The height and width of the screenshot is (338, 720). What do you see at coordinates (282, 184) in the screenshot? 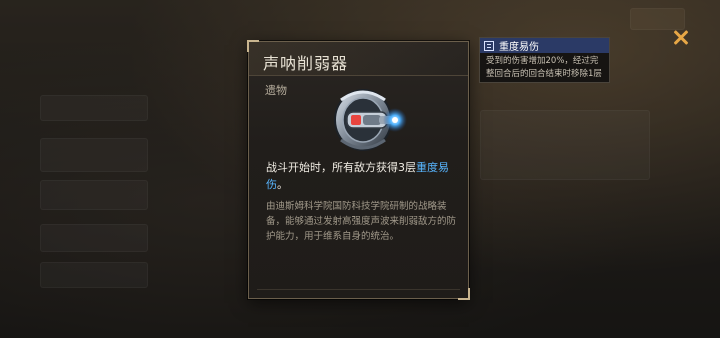
I see `effect-suffix: 。` at bounding box center [282, 184].